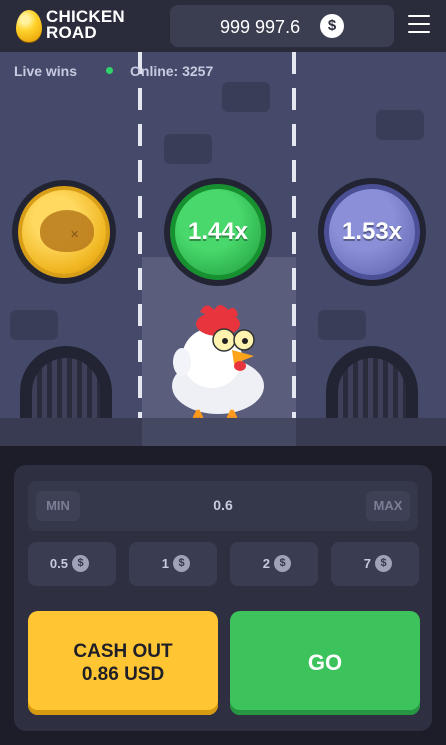  What do you see at coordinates (165, 563) in the screenshot?
I see `quick-bet-value: 1` at bounding box center [165, 563].